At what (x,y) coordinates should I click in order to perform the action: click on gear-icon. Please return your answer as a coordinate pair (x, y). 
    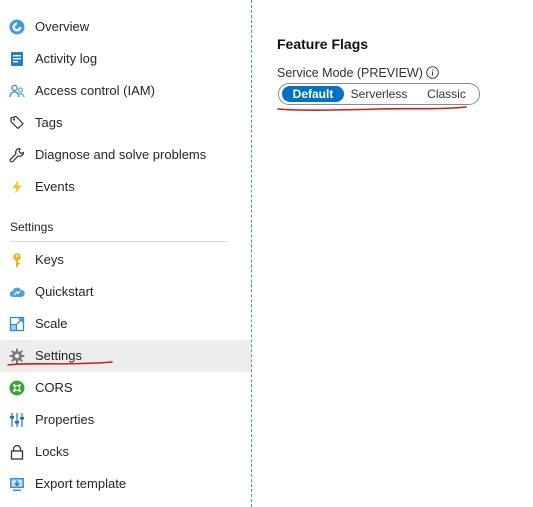
    Looking at the image, I should click on (17, 356).